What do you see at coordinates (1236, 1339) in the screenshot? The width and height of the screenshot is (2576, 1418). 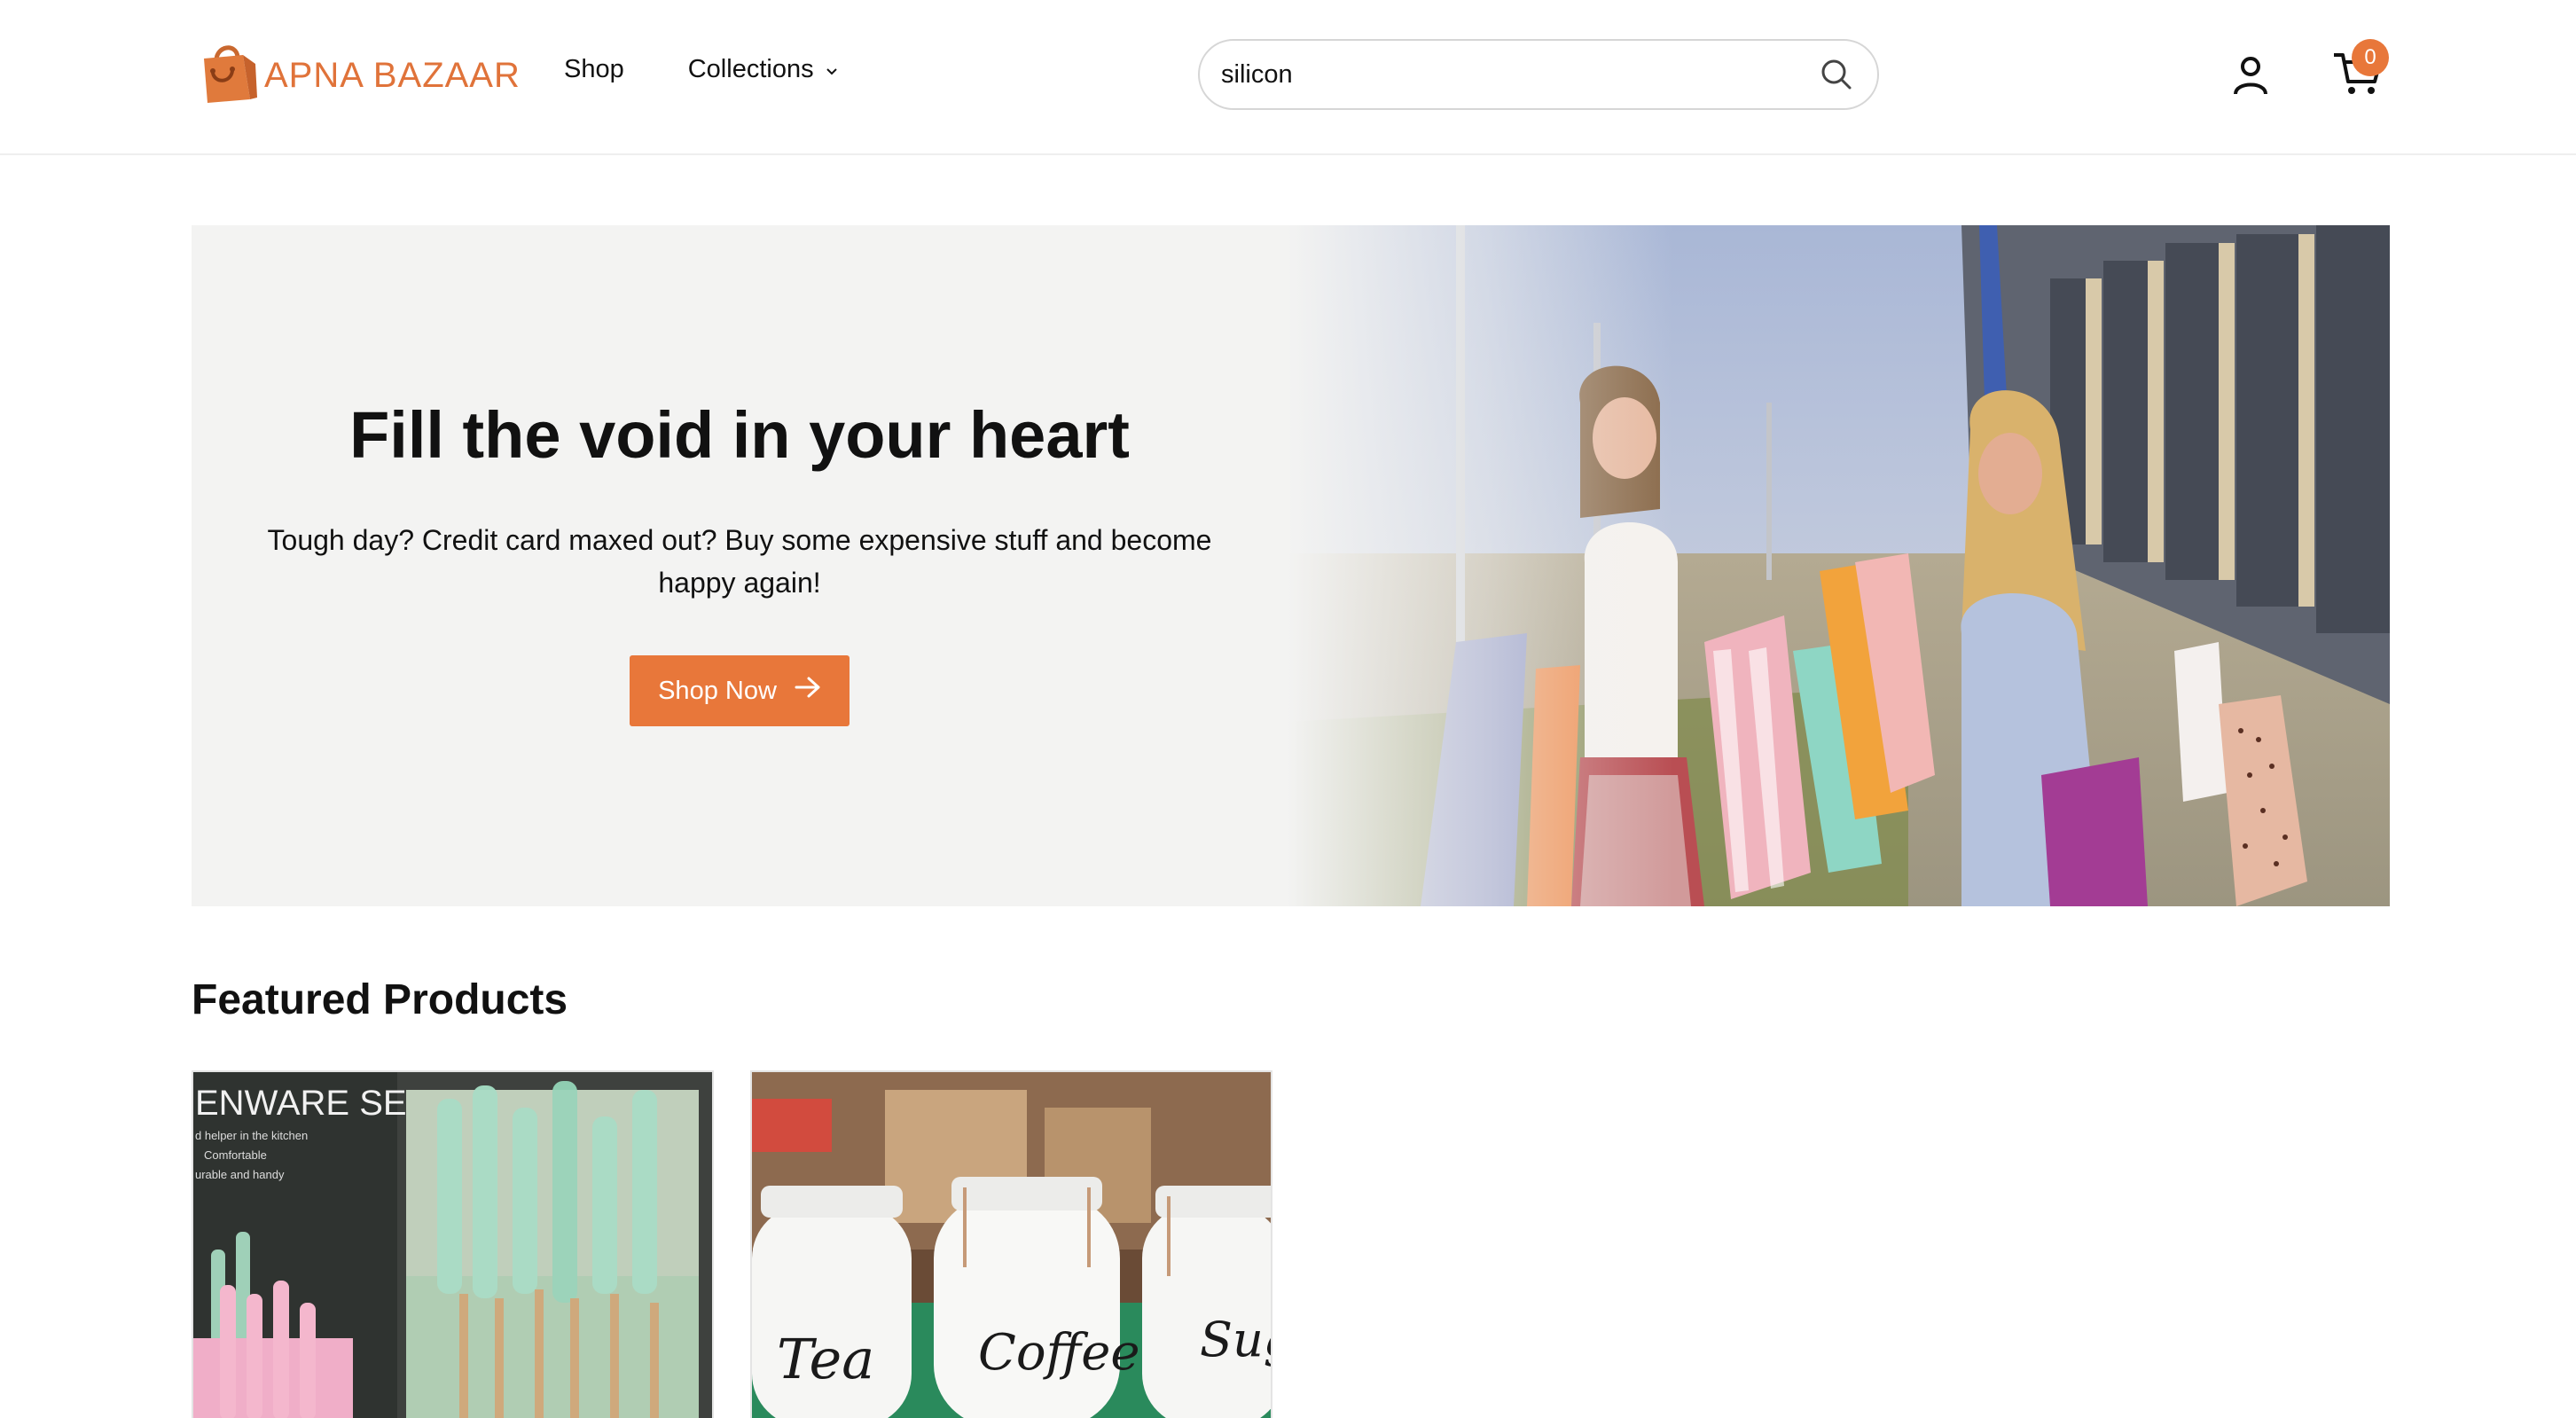 I see `jar-label-sugar: Sug` at bounding box center [1236, 1339].